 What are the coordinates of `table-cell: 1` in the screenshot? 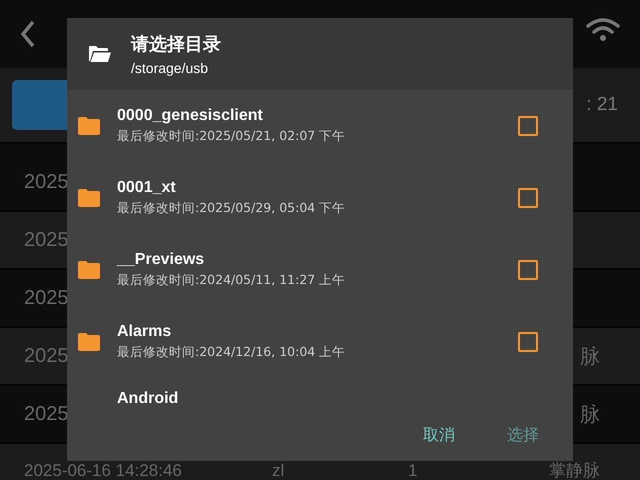 It's located at (413, 470).